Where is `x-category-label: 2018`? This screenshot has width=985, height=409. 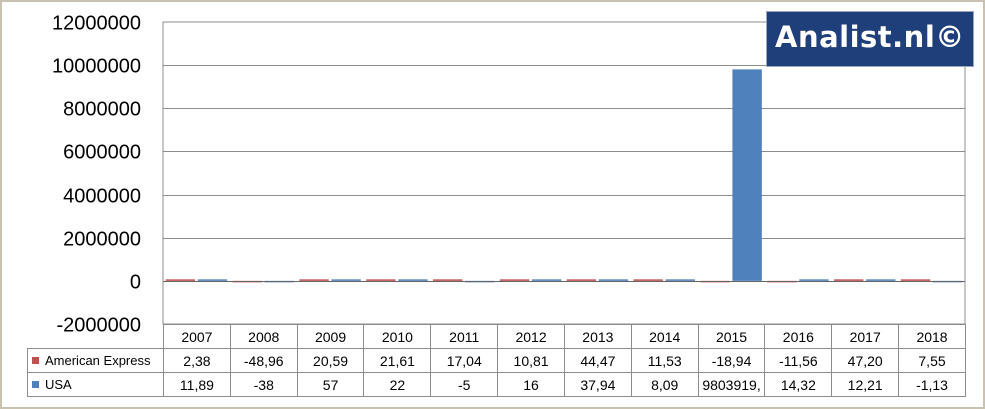 x-category-label: 2018 is located at coordinates (932, 336).